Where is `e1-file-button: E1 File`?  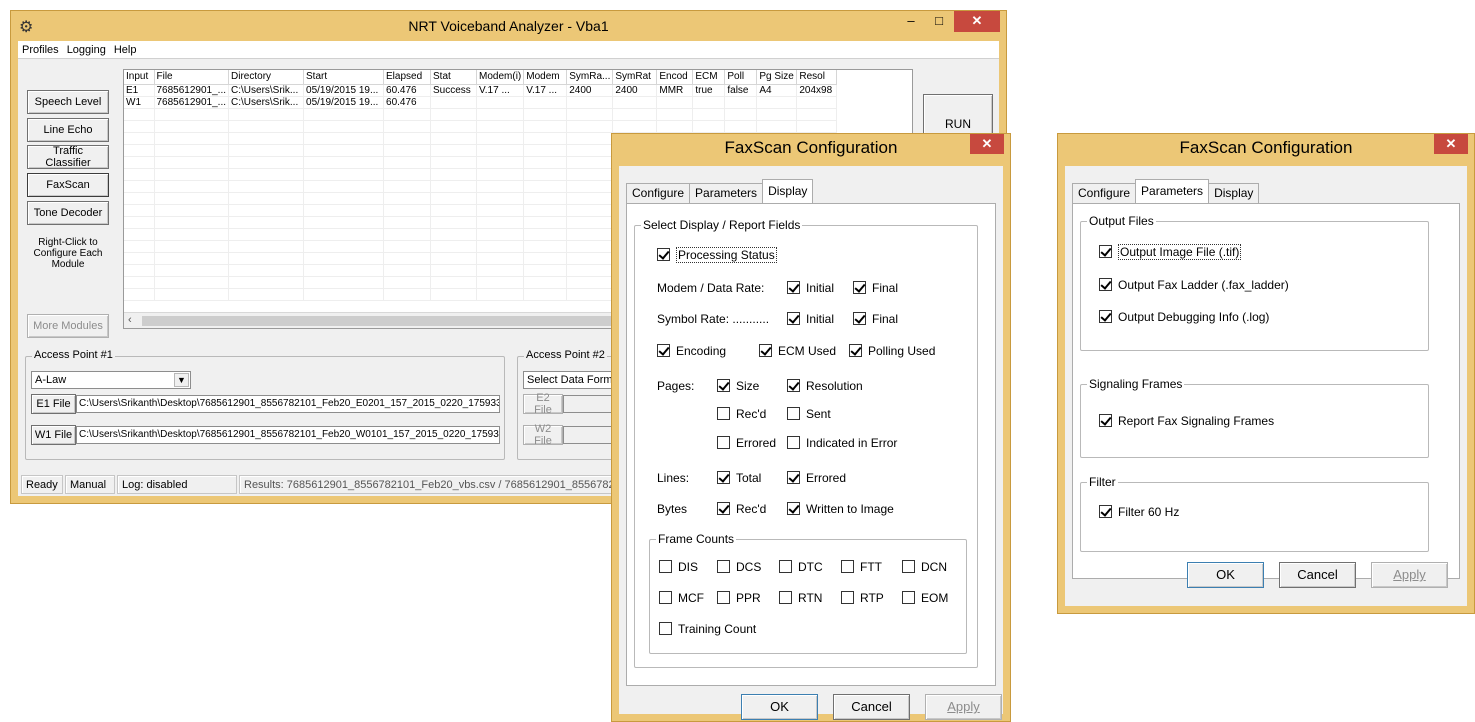
e1-file-button: E1 File is located at coordinates (53, 404).